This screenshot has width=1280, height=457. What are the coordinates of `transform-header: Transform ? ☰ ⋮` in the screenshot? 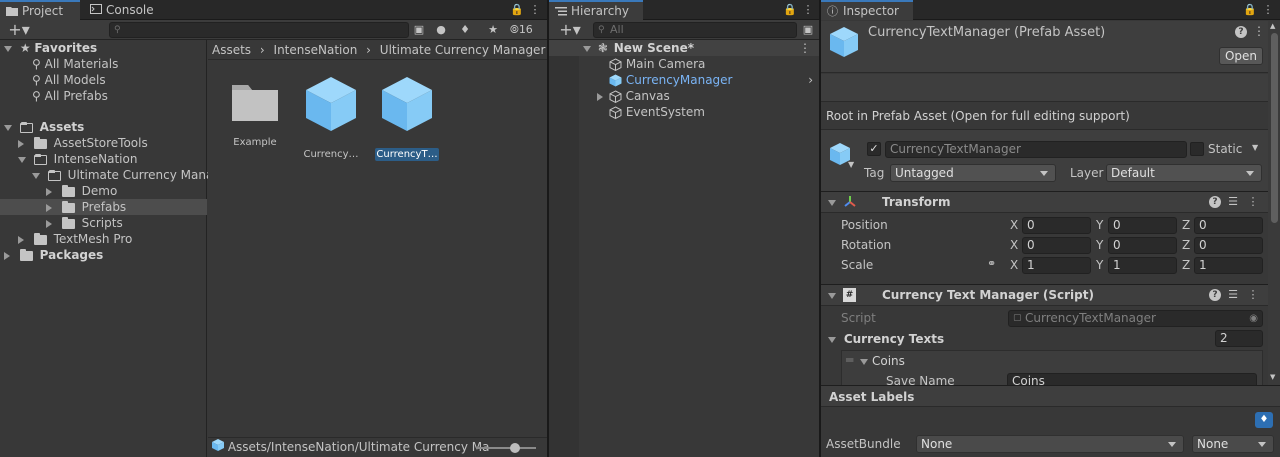 It's located at (1044, 202).